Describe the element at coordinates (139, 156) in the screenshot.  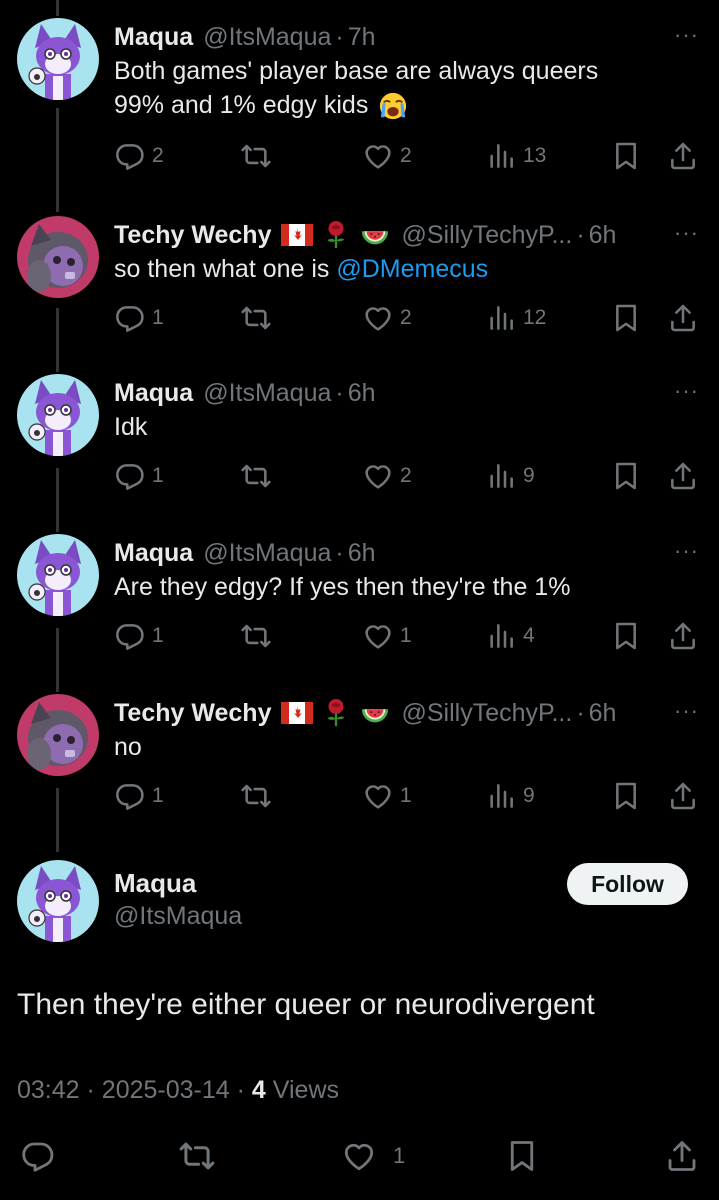
I see `reply-button: 2` at that location.